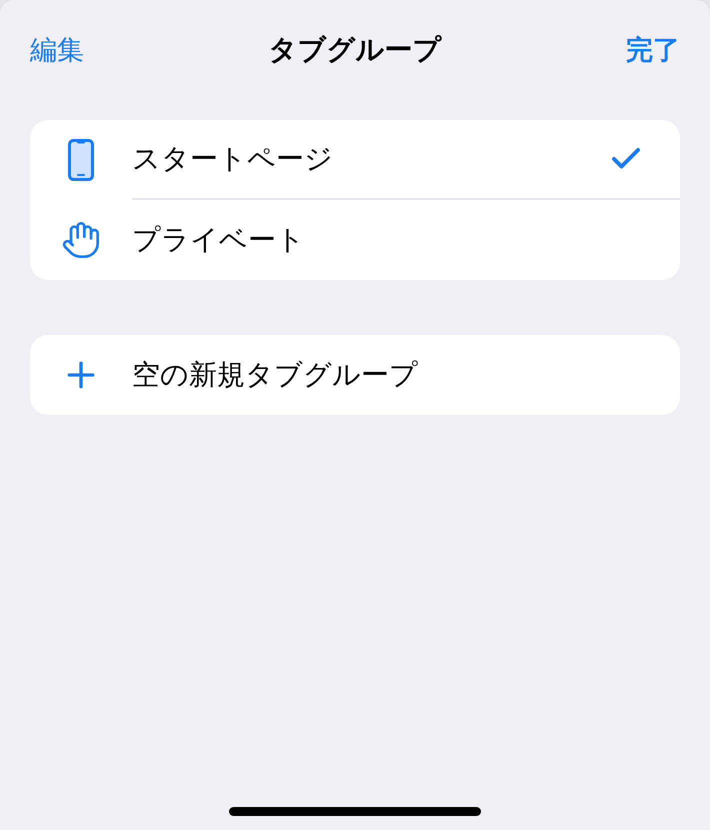  I want to click on hand-icon, so click(81, 240).